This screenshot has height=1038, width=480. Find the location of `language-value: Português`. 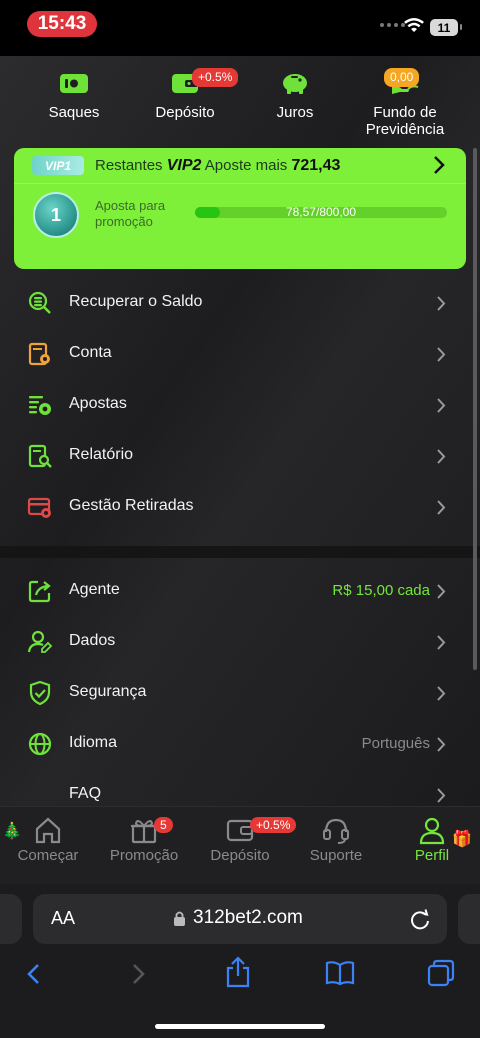

language-value: Português is located at coordinates (395, 743).